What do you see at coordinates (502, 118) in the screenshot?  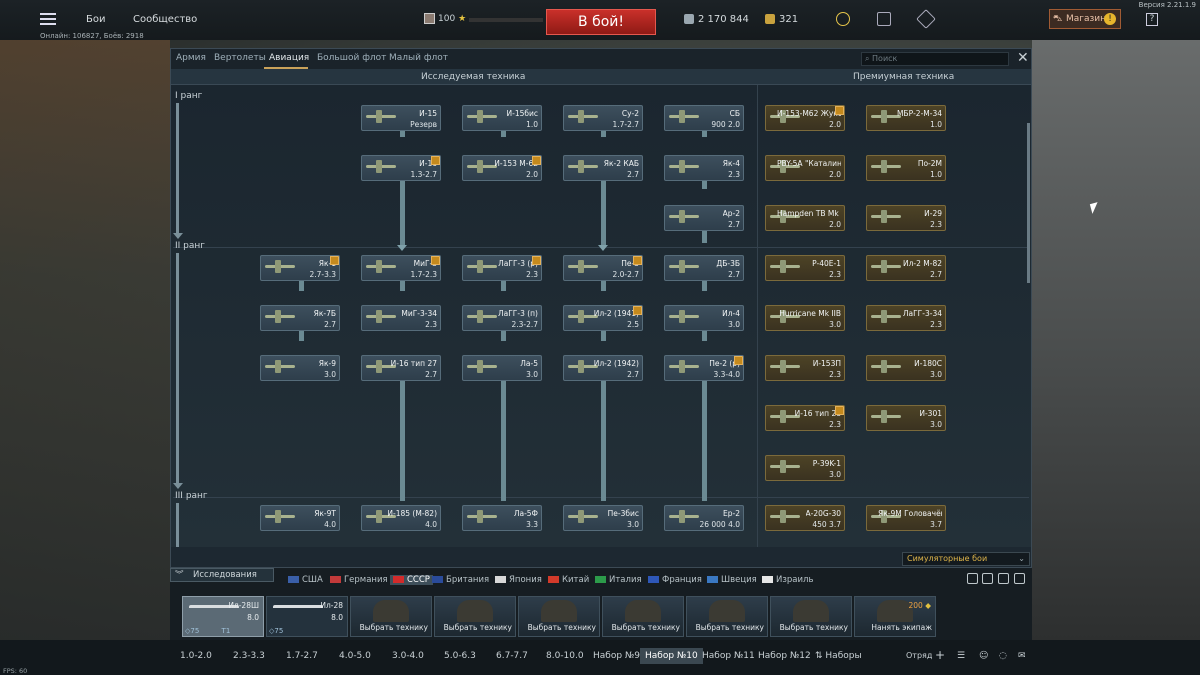 I see `vehicle-card: И-15бис 1.0` at bounding box center [502, 118].